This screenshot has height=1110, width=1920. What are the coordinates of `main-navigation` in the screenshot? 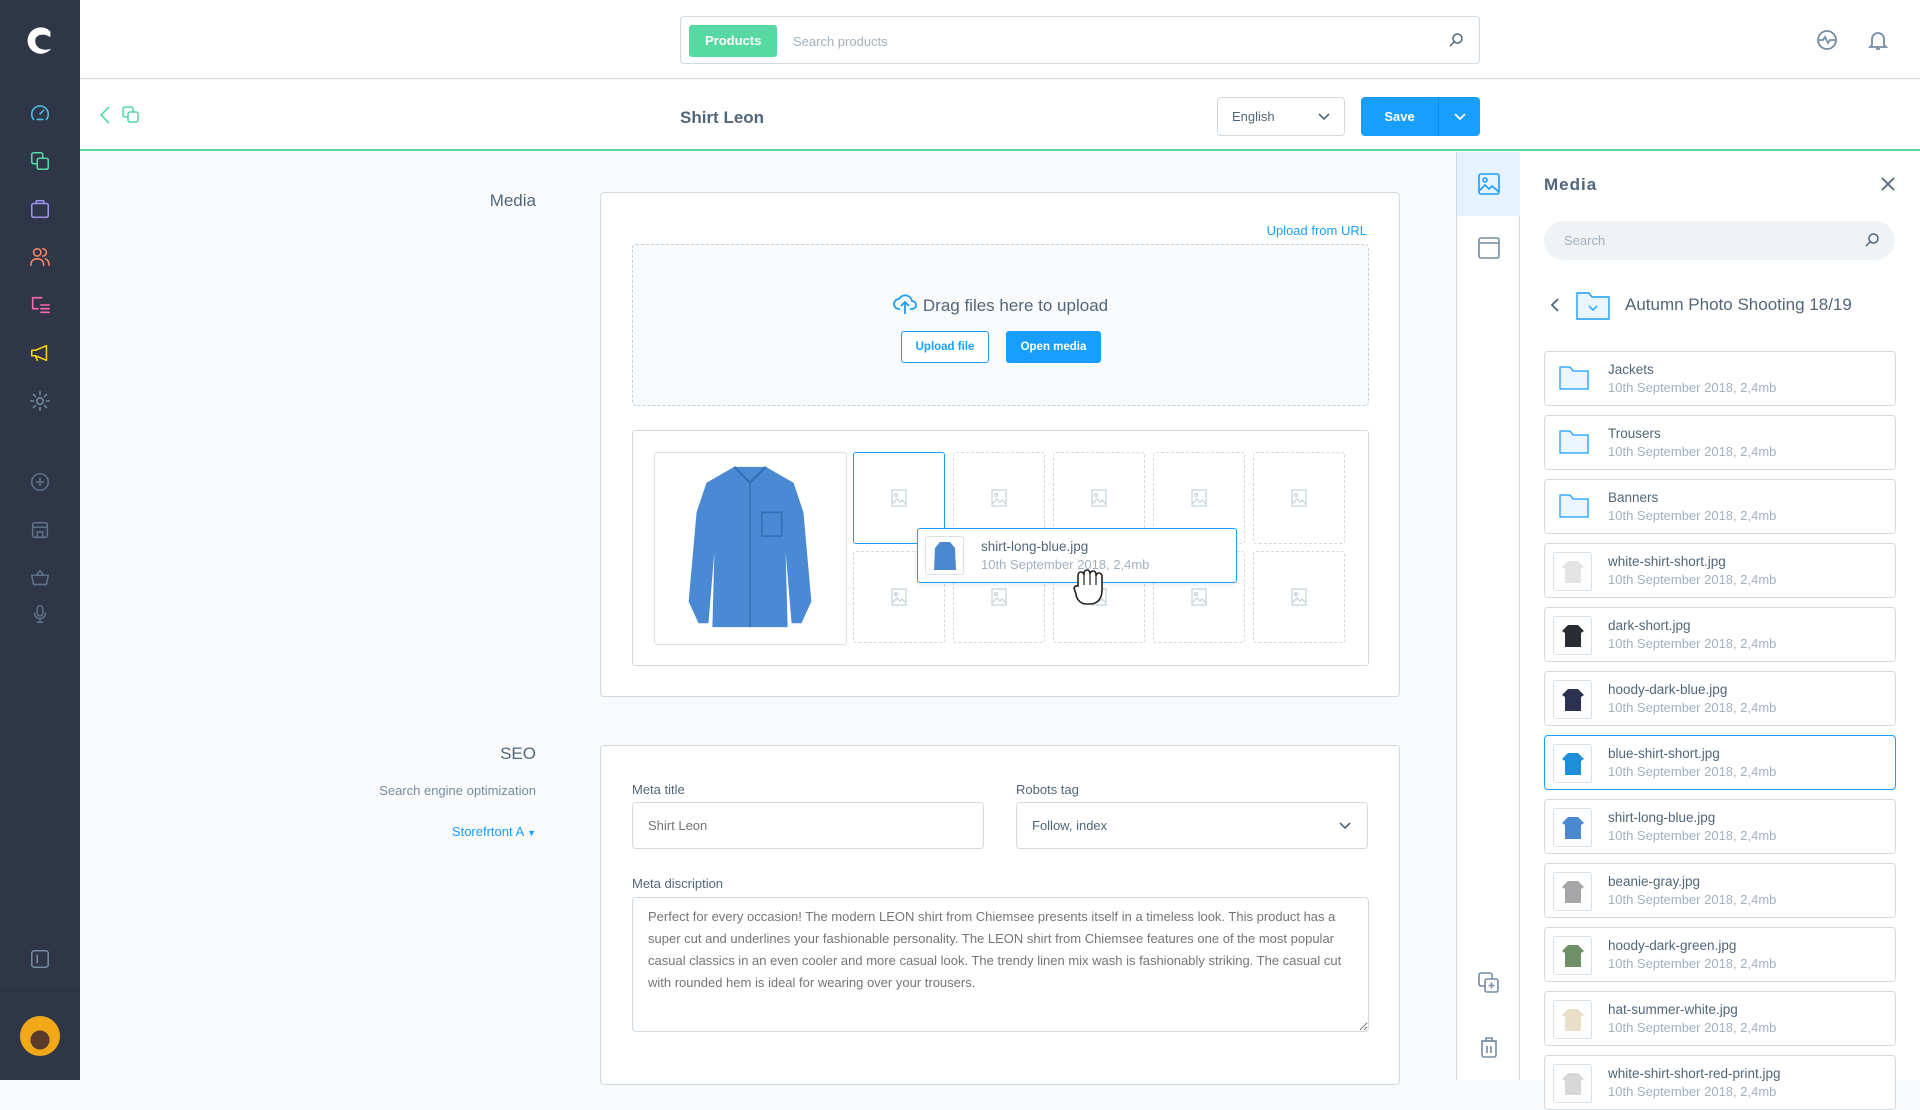 It's located at (40, 540).